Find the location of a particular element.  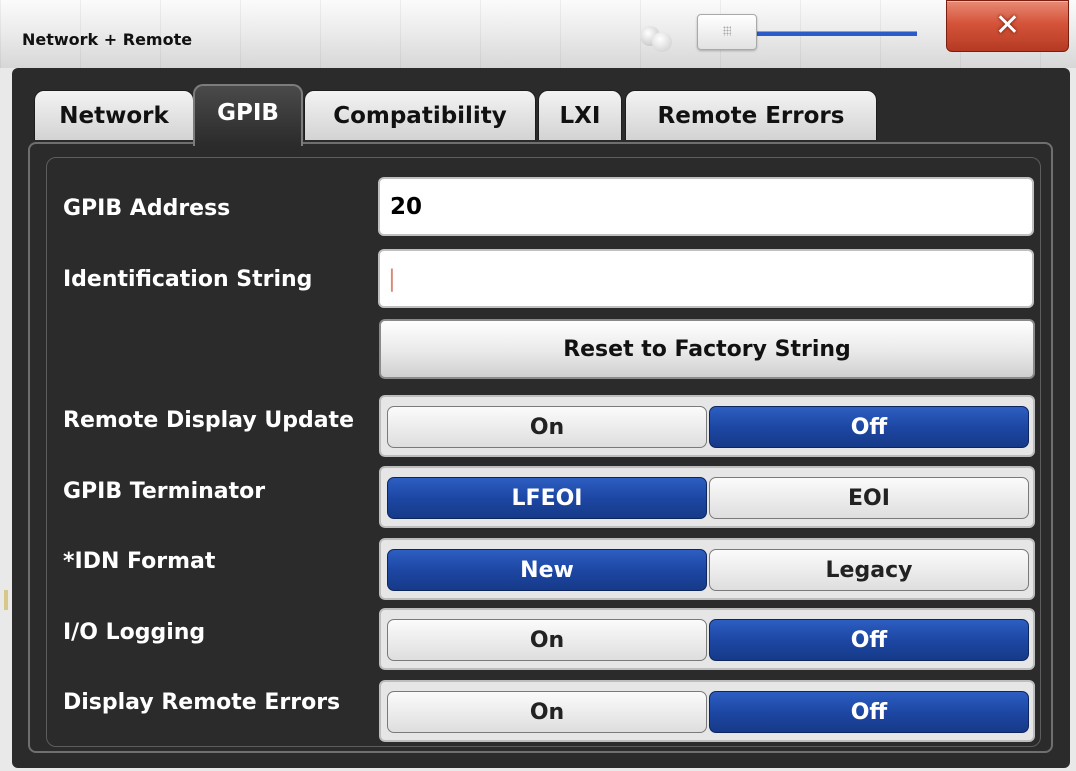

reset-factory-string-button: Reset to Factory String is located at coordinates (707, 349).